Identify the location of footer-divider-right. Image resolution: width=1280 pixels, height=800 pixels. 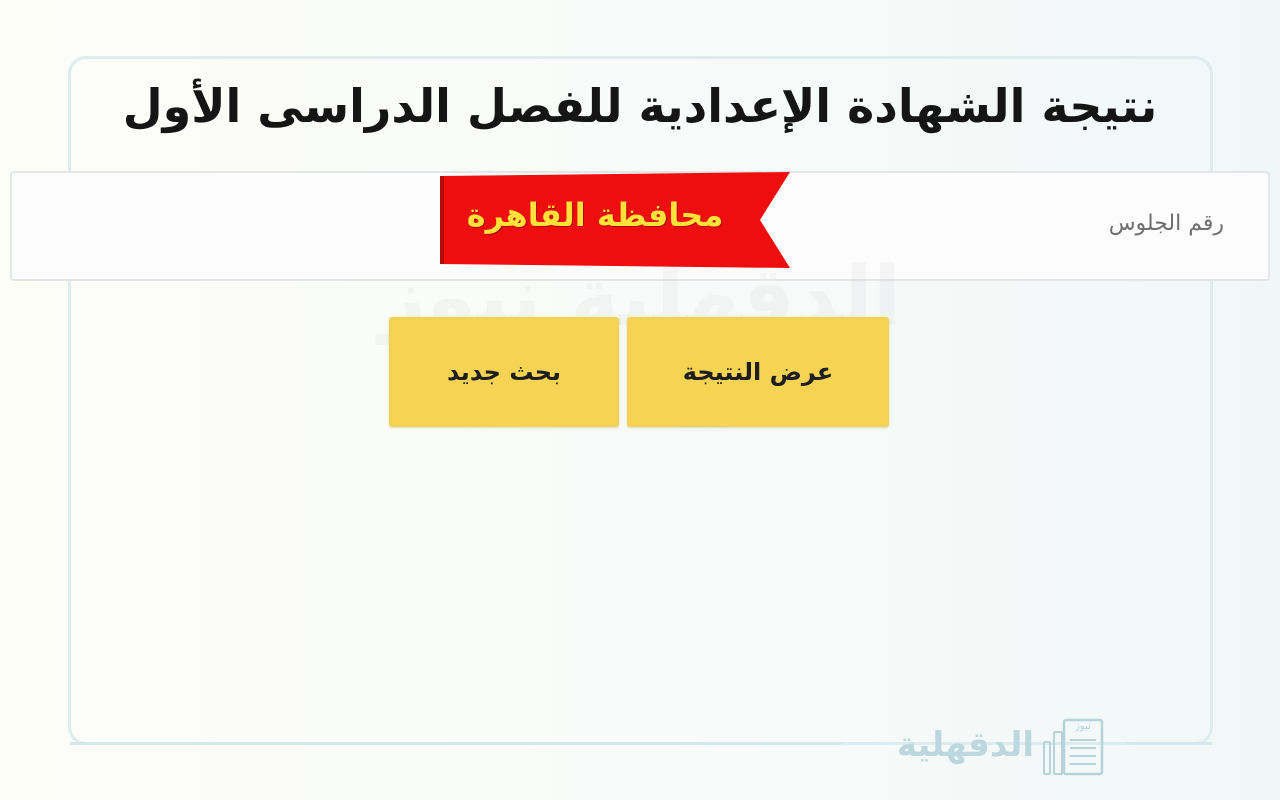
(1169, 743).